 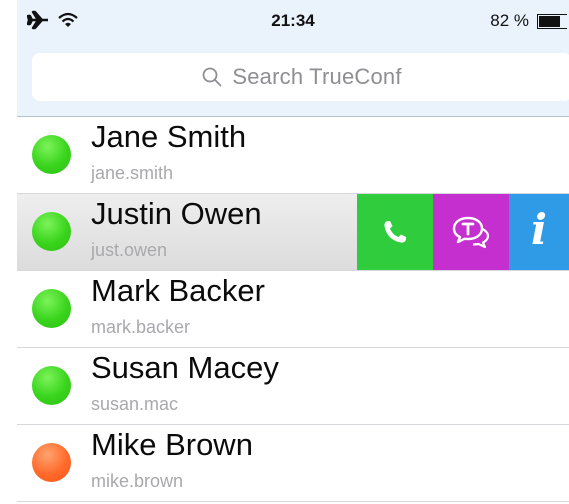 I want to click on status-indicator-busy, so click(x=51, y=462).